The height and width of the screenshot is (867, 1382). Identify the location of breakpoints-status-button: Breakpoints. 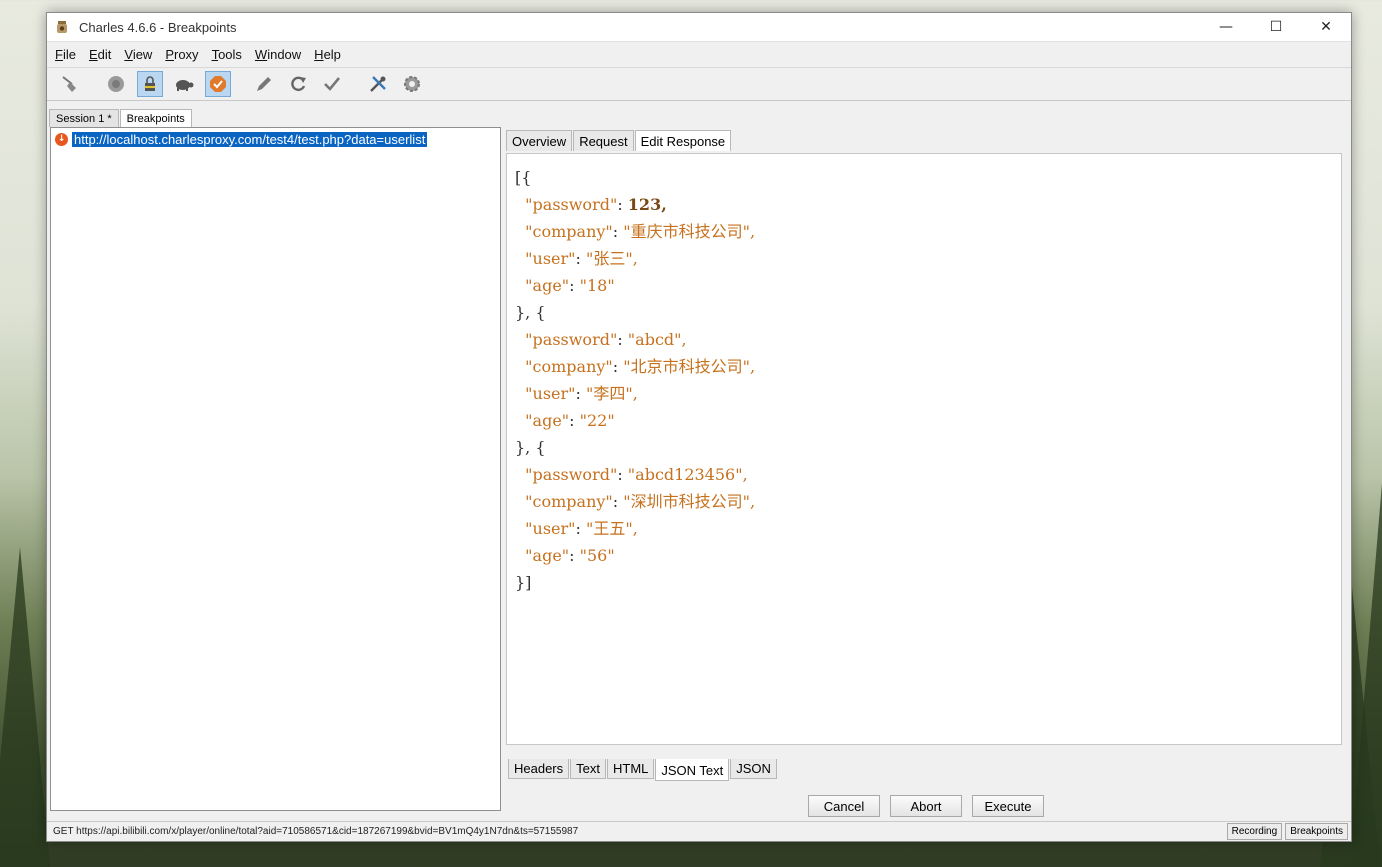
(1316, 831).